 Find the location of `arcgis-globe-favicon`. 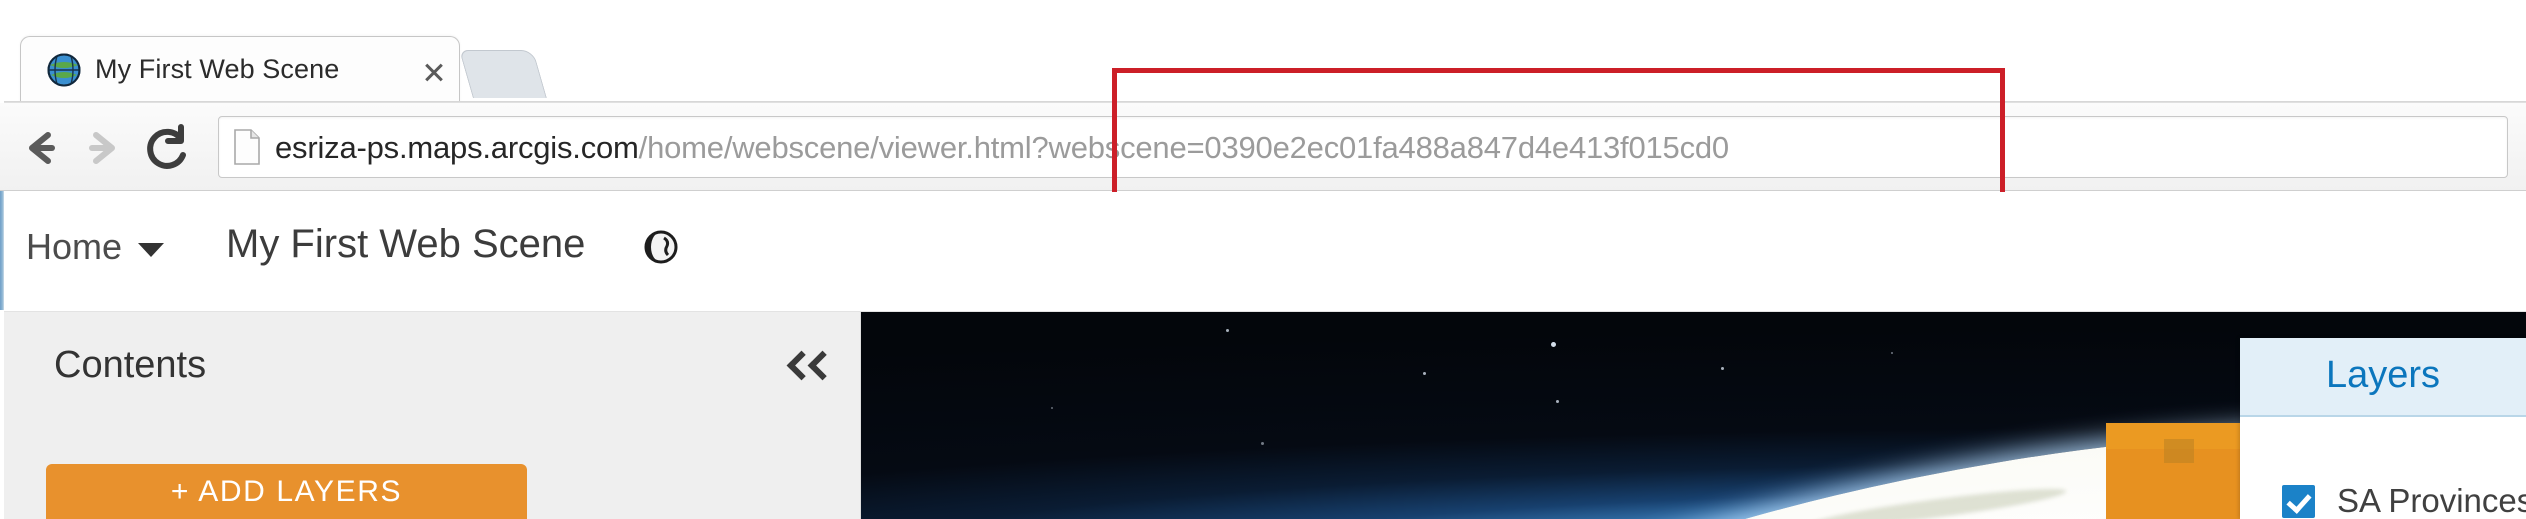

arcgis-globe-favicon is located at coordinates (64, 70).